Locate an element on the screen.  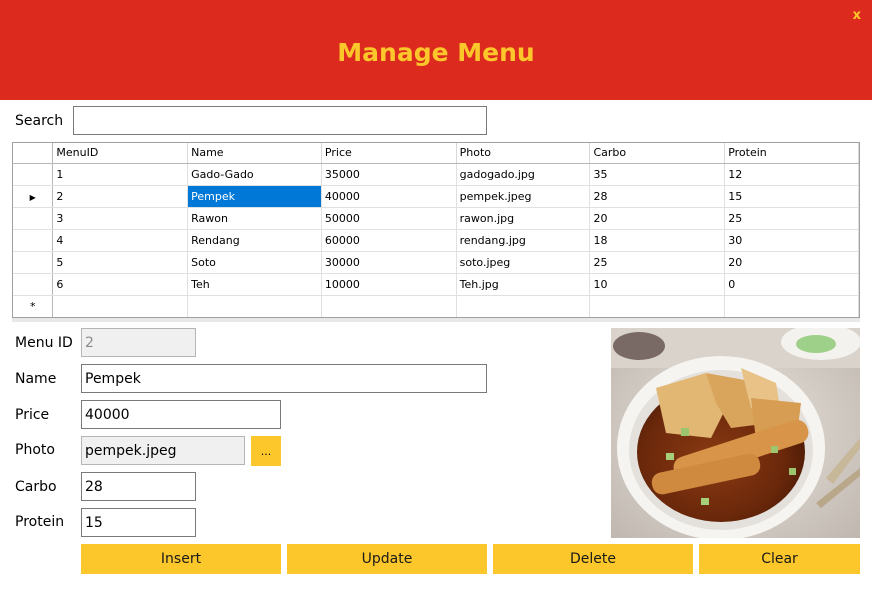
name-label: Name is located at coordinates (36, 379).